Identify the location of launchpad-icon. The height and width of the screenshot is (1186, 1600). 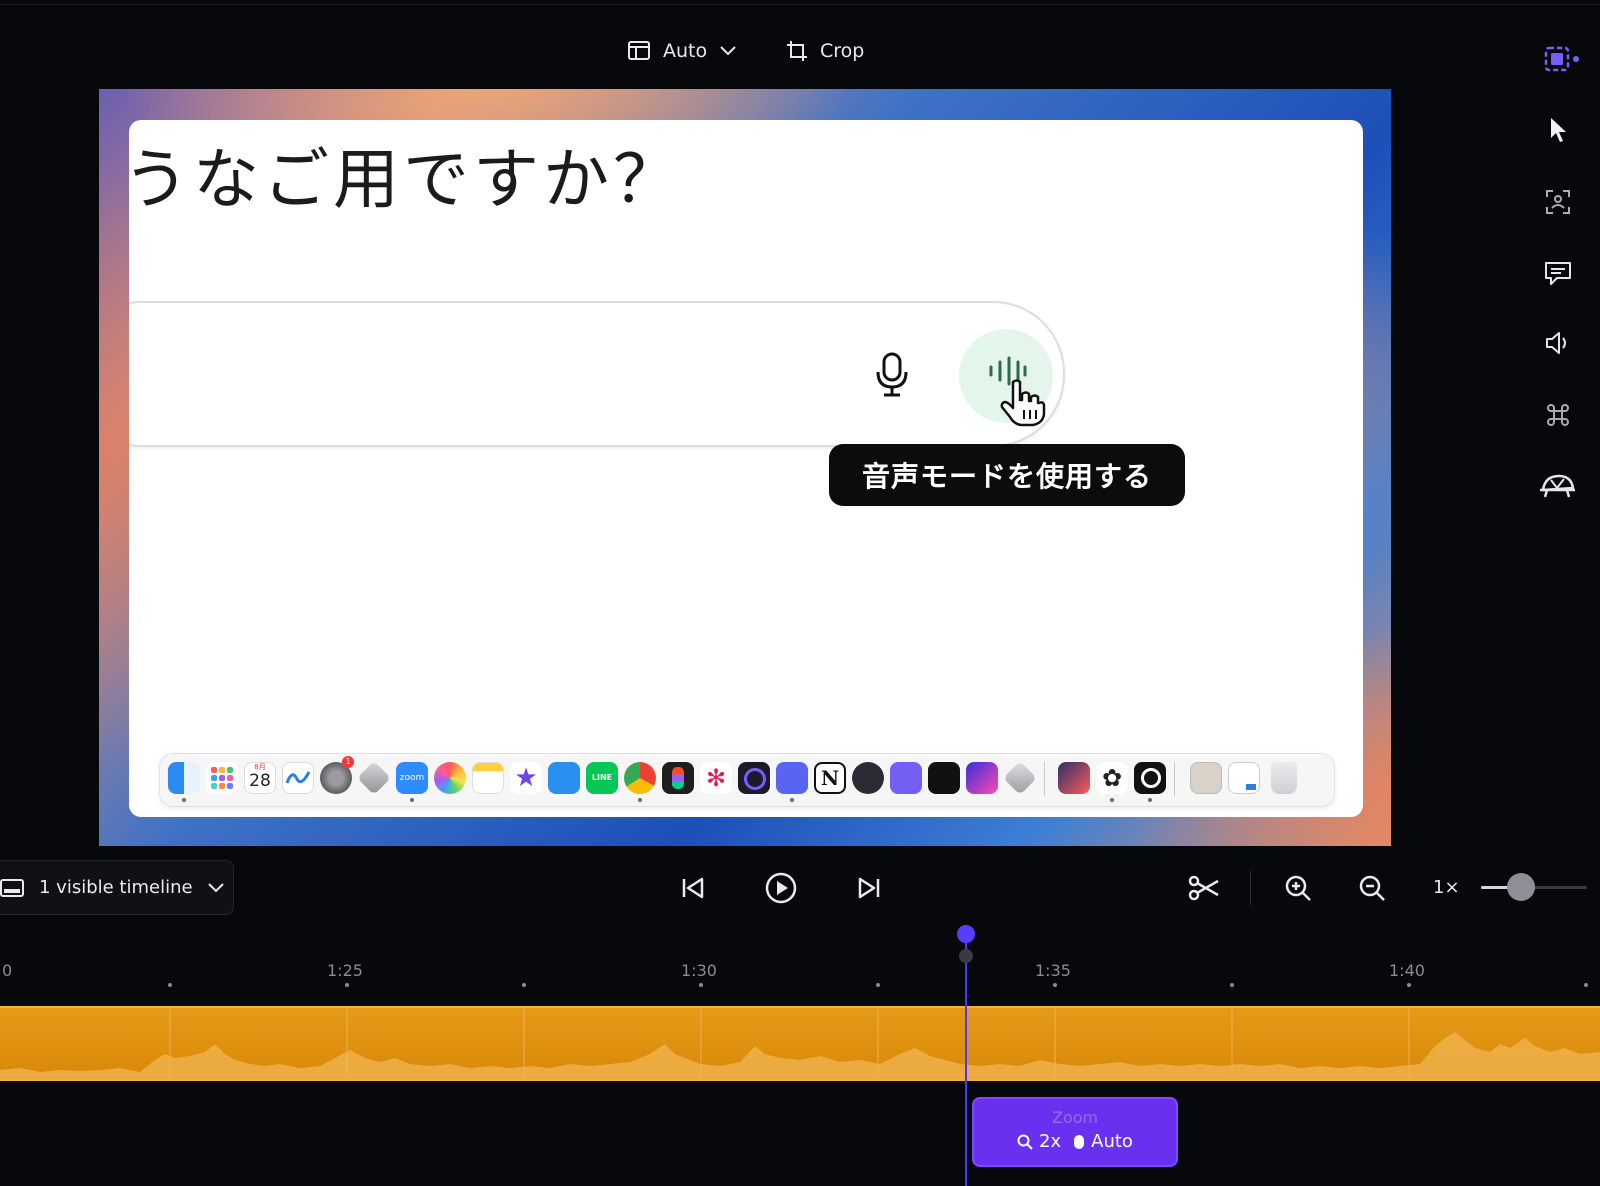
(222, 778).